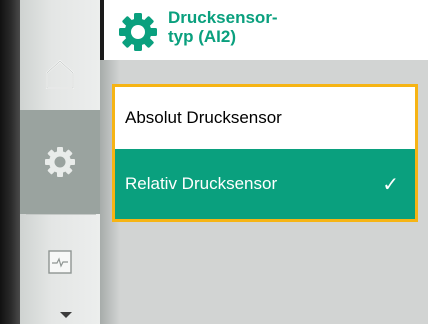 The width and height of the screenshot is (428, 324). What do you see at coordinates (390, 184) in the screenshot?
I see `checkmark-icon: ✓` at bounding box center [390, 184].